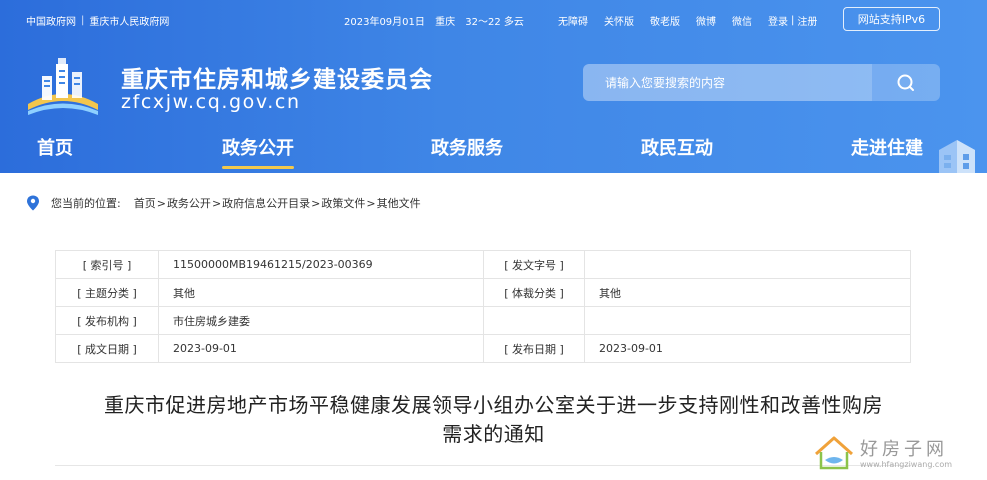 The image size is (987, 480). I want to click on meta-key-genre: [ 体裁分类 ], so click(534, 292).